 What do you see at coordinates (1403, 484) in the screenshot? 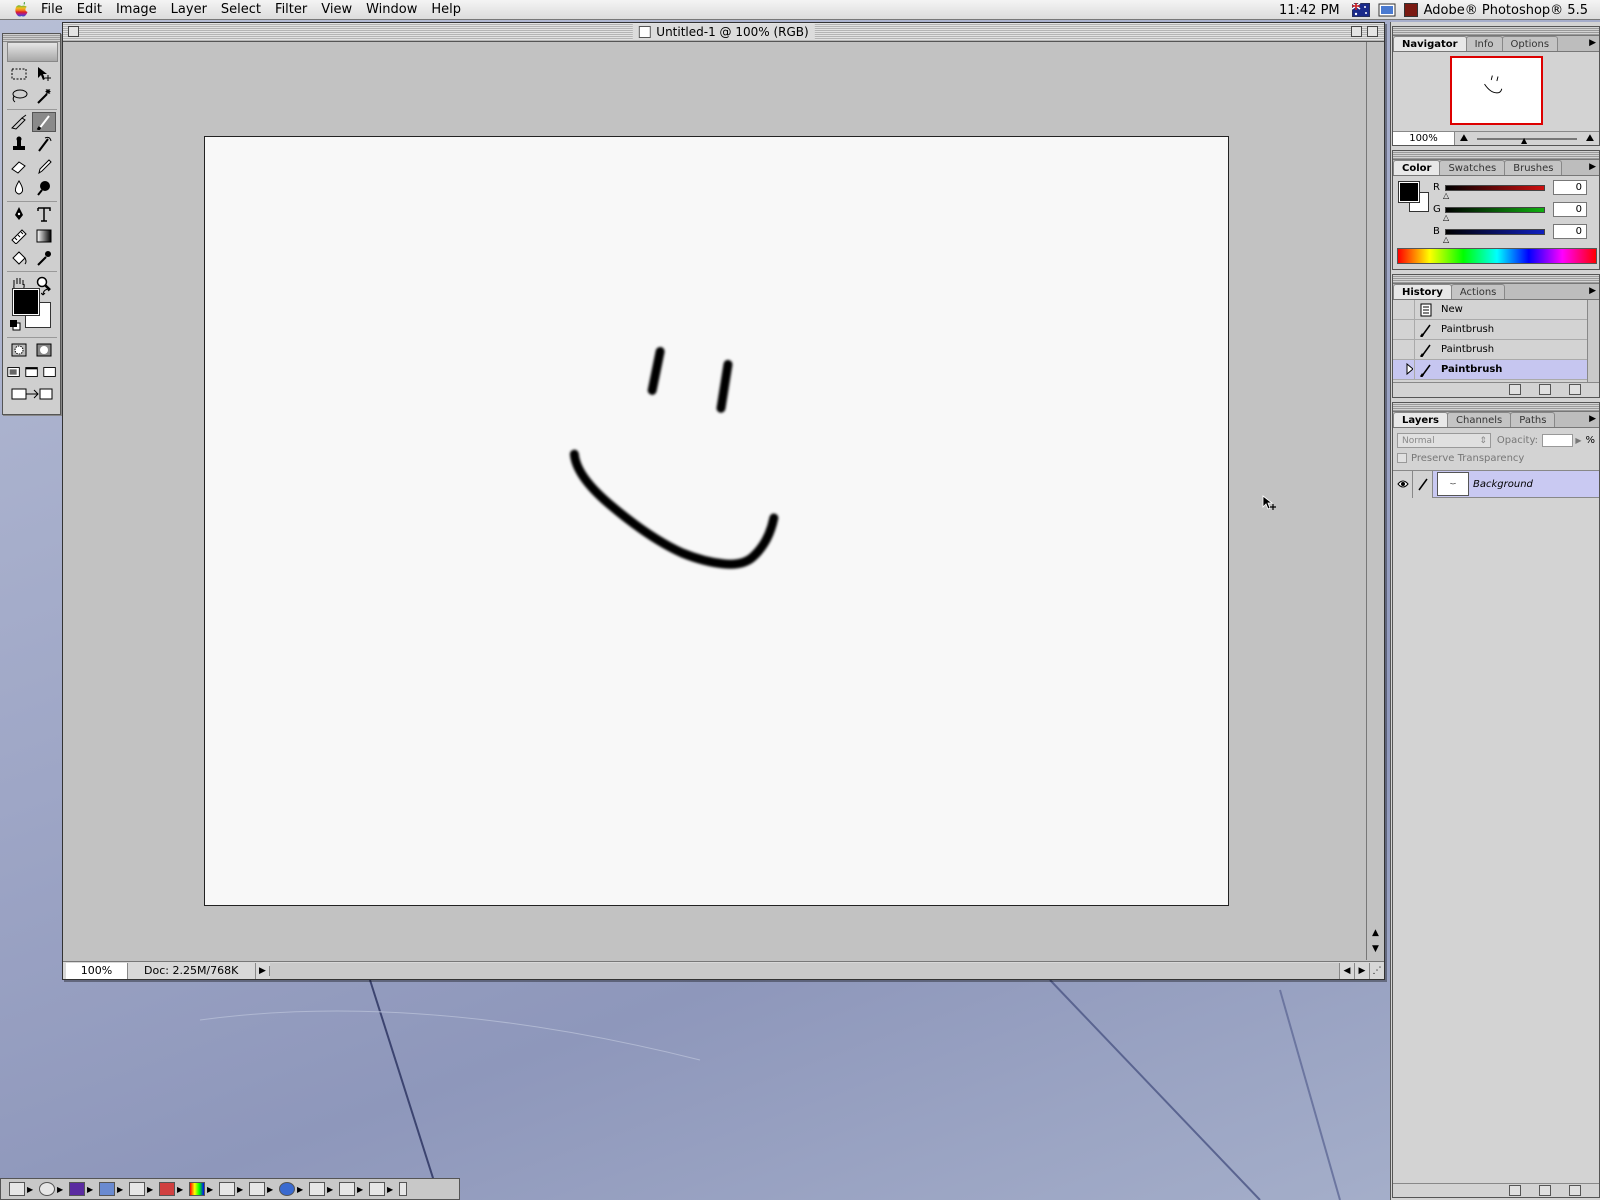
I see `layer-visibility-eye-icon` at bounding box center [1403, 484].